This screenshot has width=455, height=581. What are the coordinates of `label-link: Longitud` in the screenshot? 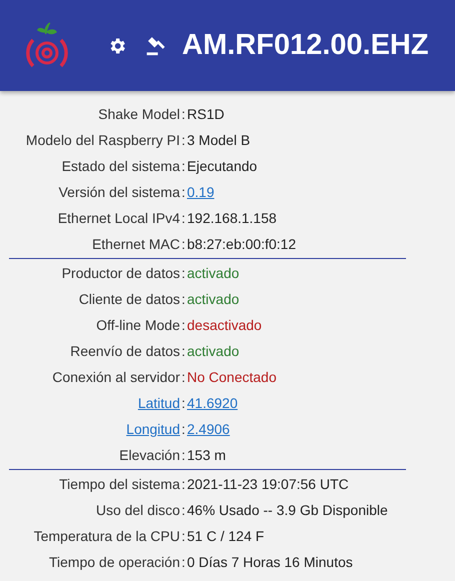 It's located at (153, 428).